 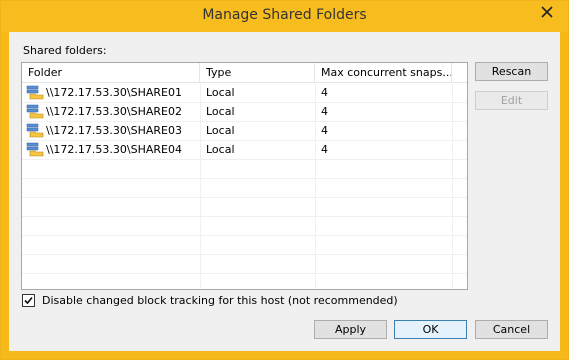 I want to click on table-row: \\172.17.53.30\SHARE03 Local 4, so click(x=244, y=131).